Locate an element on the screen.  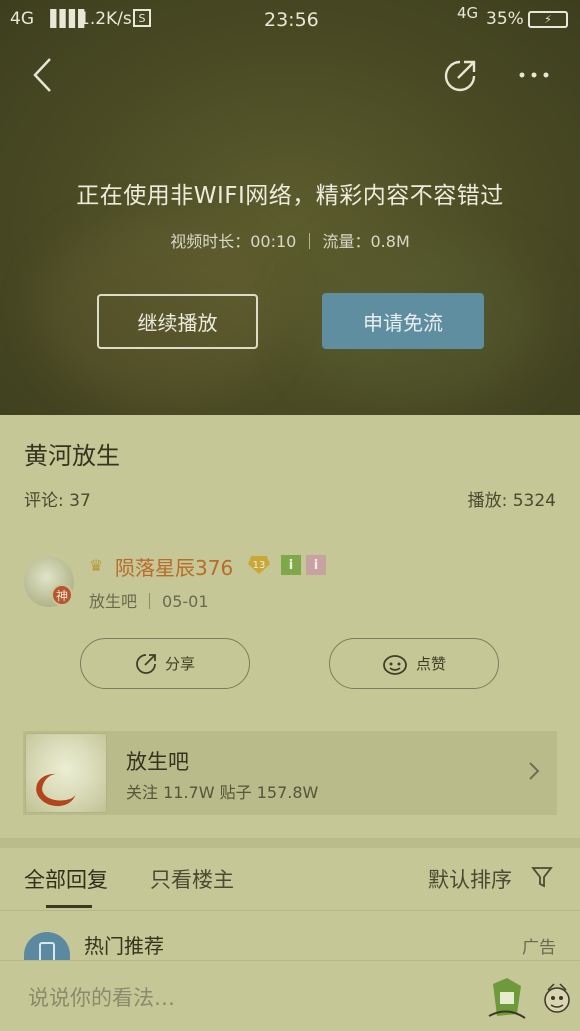
post-date: 05-01 is located at coordinates (185, 601).